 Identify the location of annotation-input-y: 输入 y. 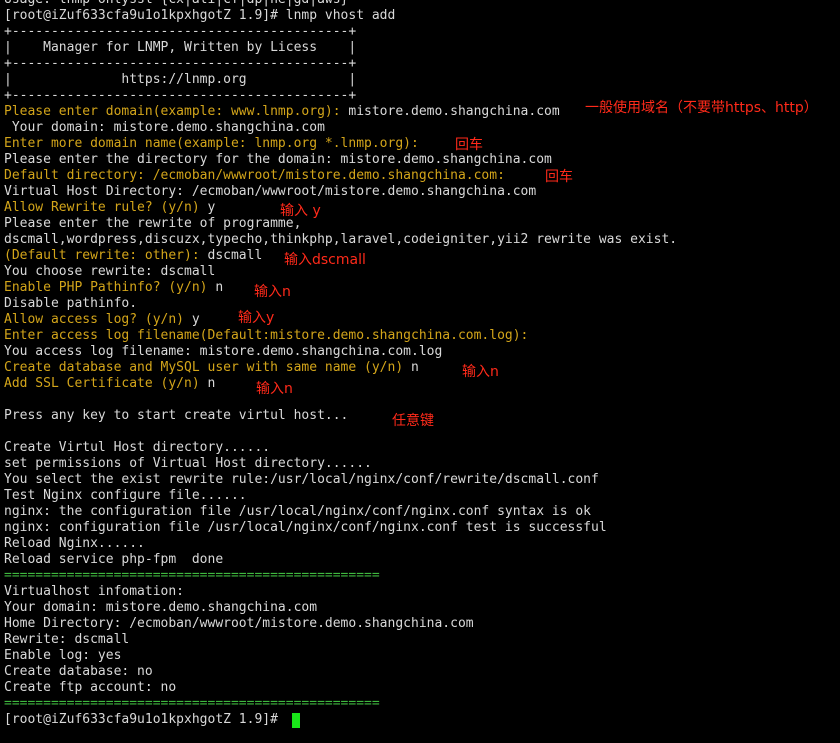
(300, 211).